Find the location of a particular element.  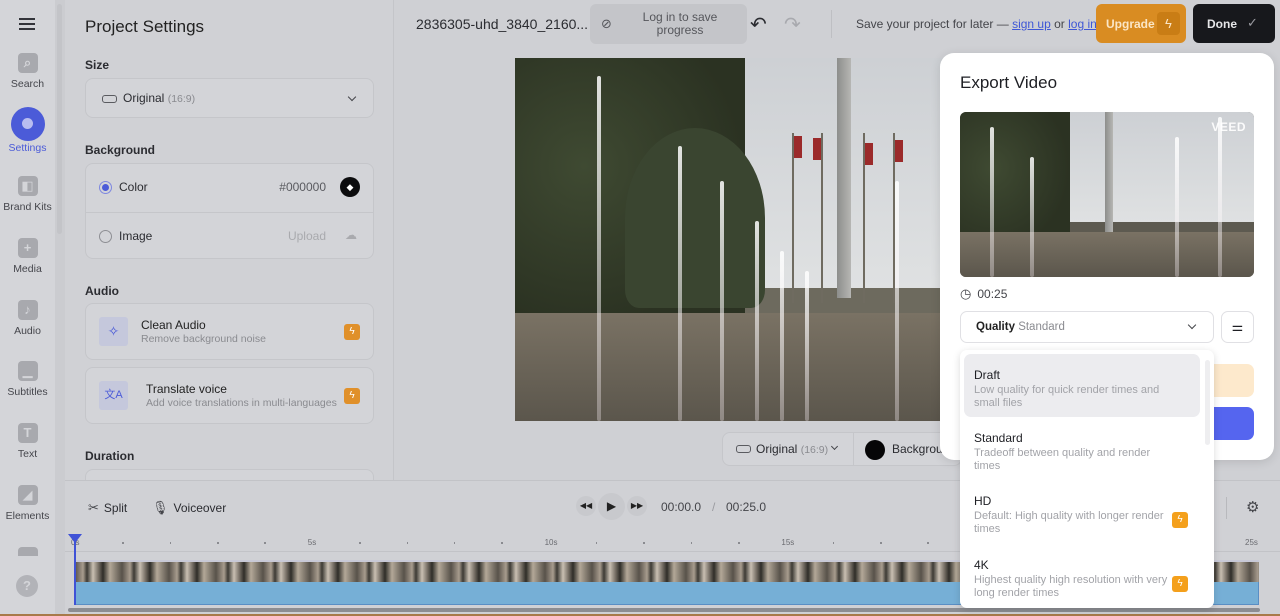

upload-button: Upload is located at coordinates (307, 236).